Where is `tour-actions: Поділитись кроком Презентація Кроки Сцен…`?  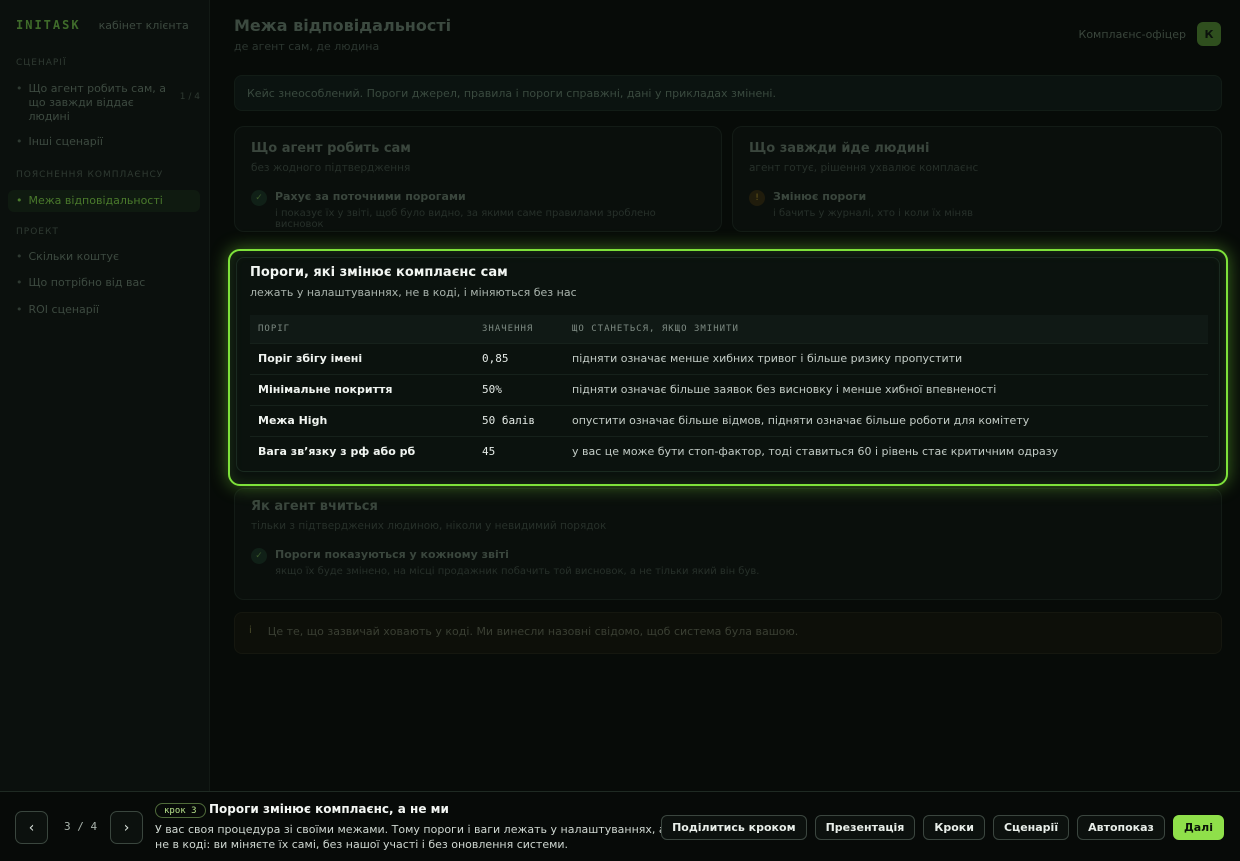
tour-actions: Поділитись кроком Презентація Кроки Сцен… is located at coordinates (942, 827).